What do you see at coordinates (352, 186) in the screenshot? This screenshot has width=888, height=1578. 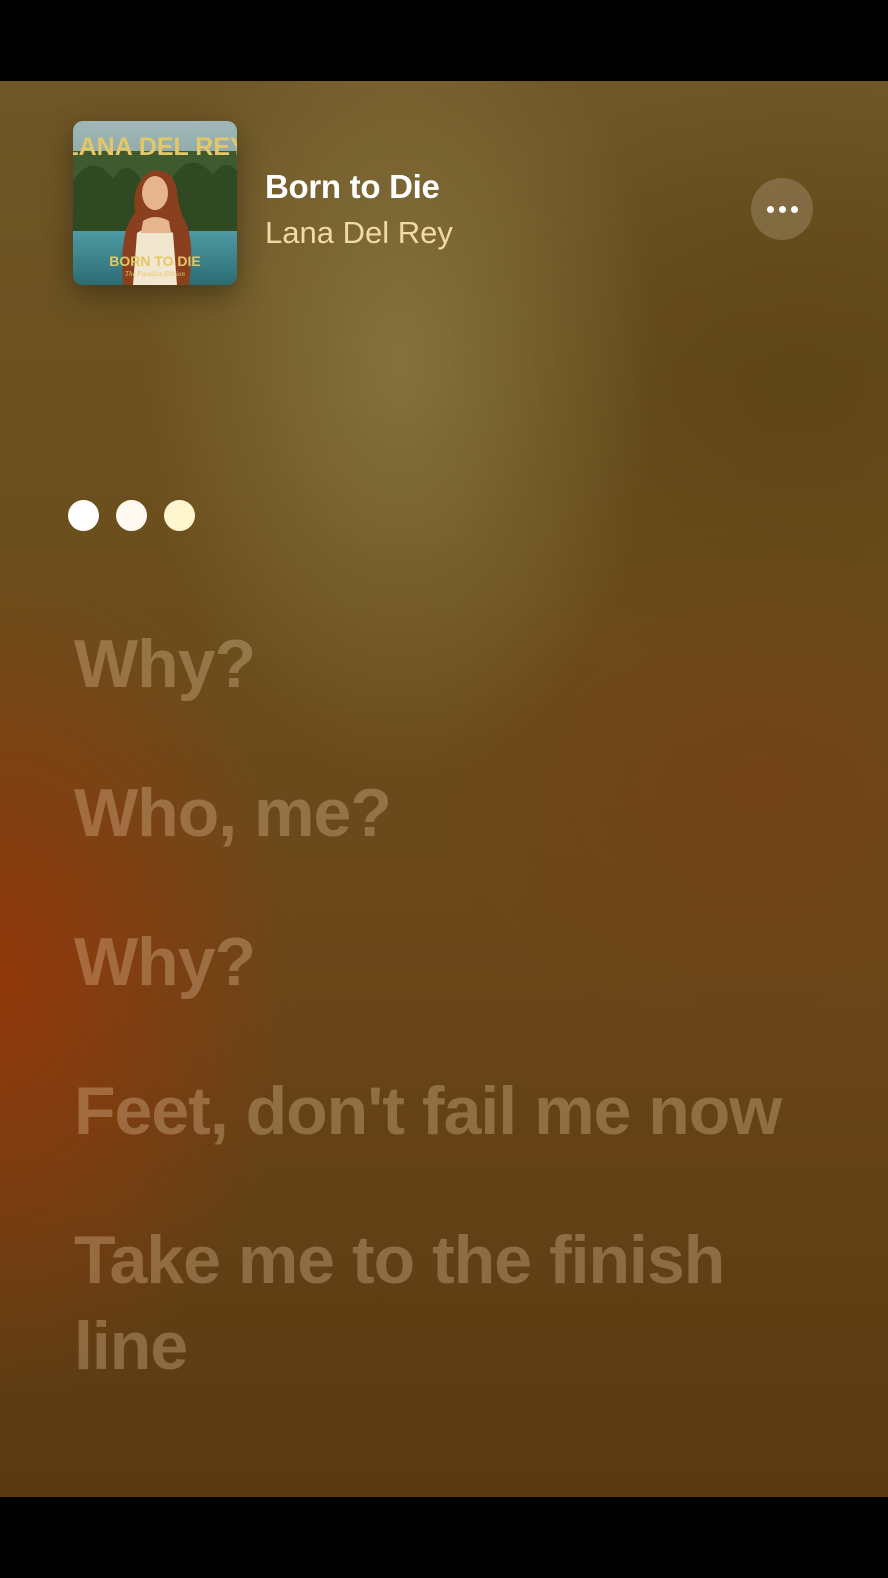 I see `track-title: Born to Die` at bounding box center [352, 186].